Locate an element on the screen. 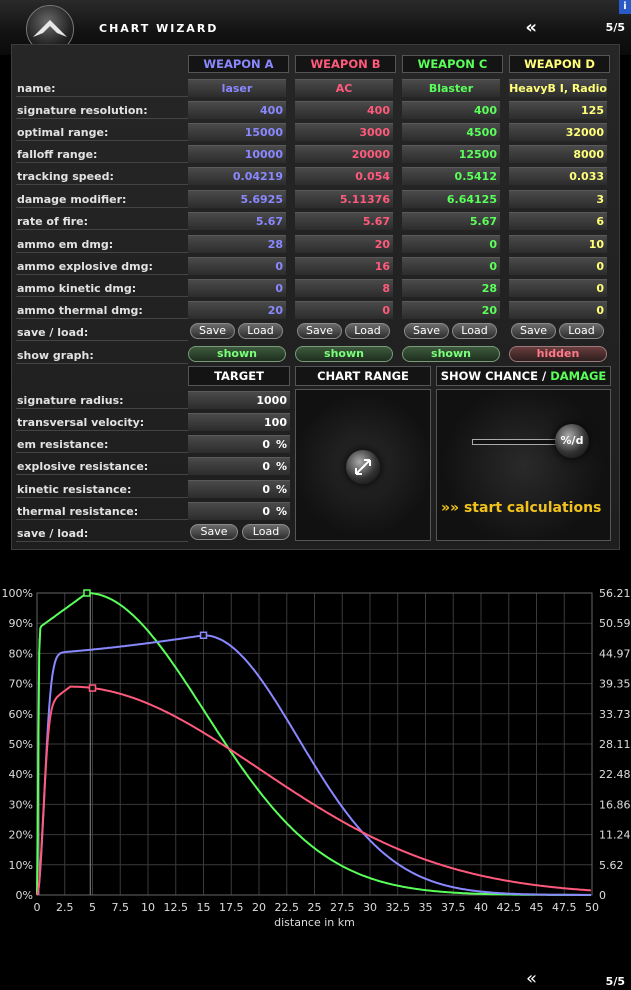 The image size is (631, 990). weapon-3-value-input: 0.033 is located at coordinates (558, 176).